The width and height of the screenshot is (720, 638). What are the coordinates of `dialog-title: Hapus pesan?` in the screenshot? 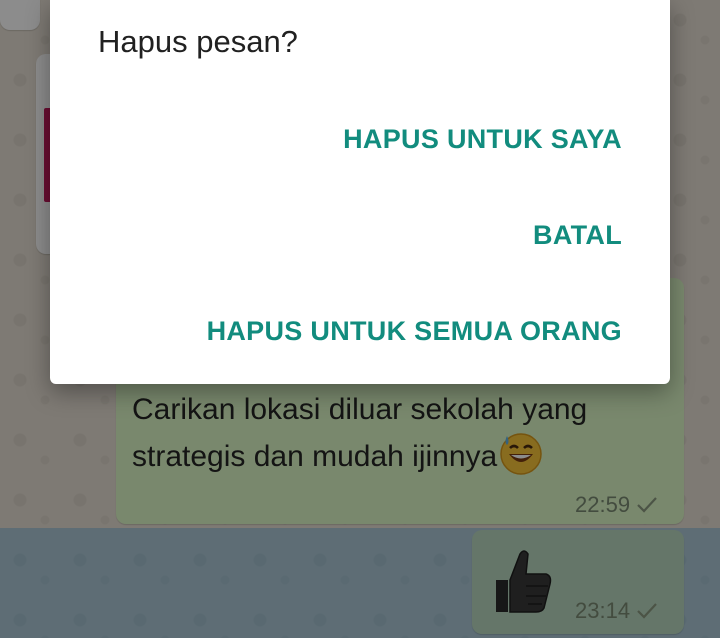 It's located at (198, 41).